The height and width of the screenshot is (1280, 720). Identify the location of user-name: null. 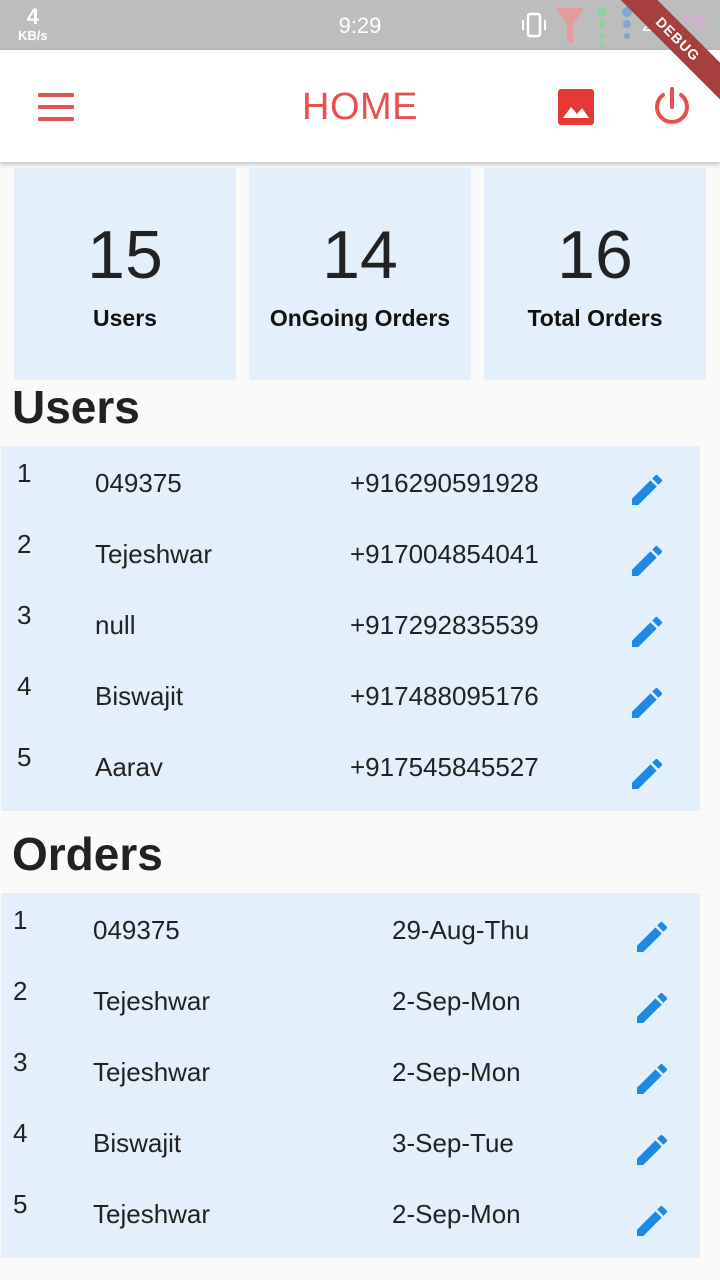
(115, 625).